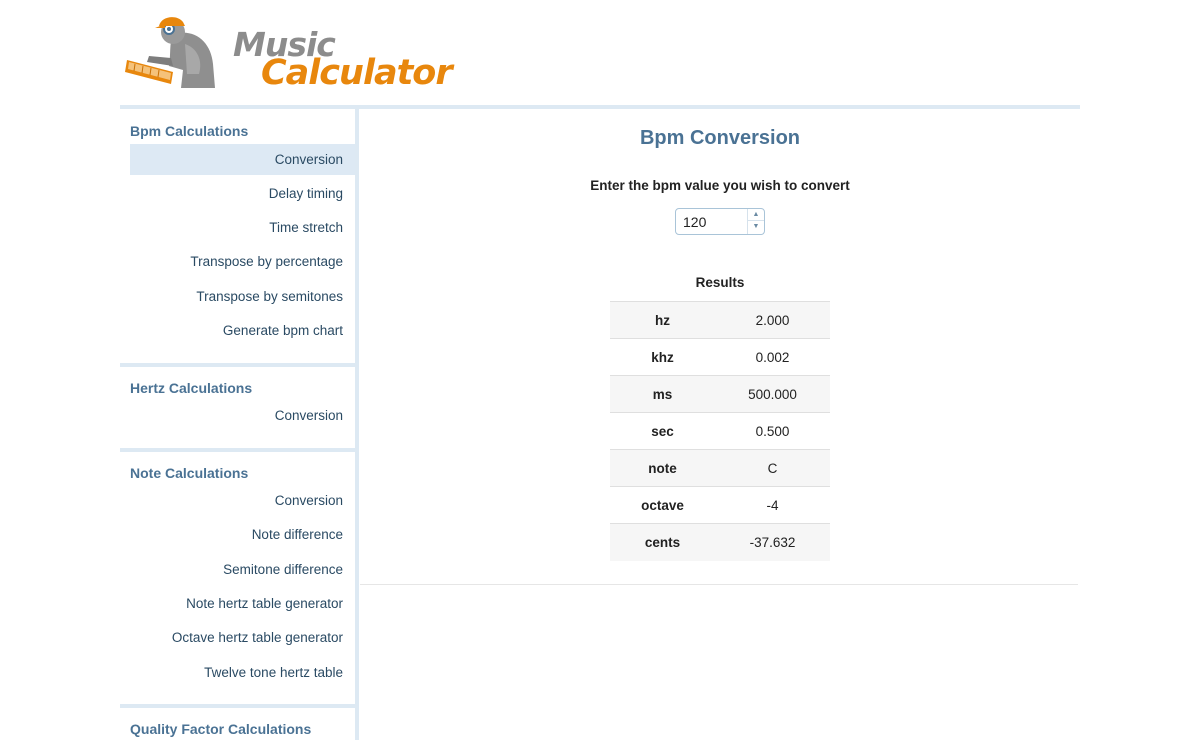 This screenshot has height=740, width=1200. I want to click on result-value: 0.002, so click(772, 357).